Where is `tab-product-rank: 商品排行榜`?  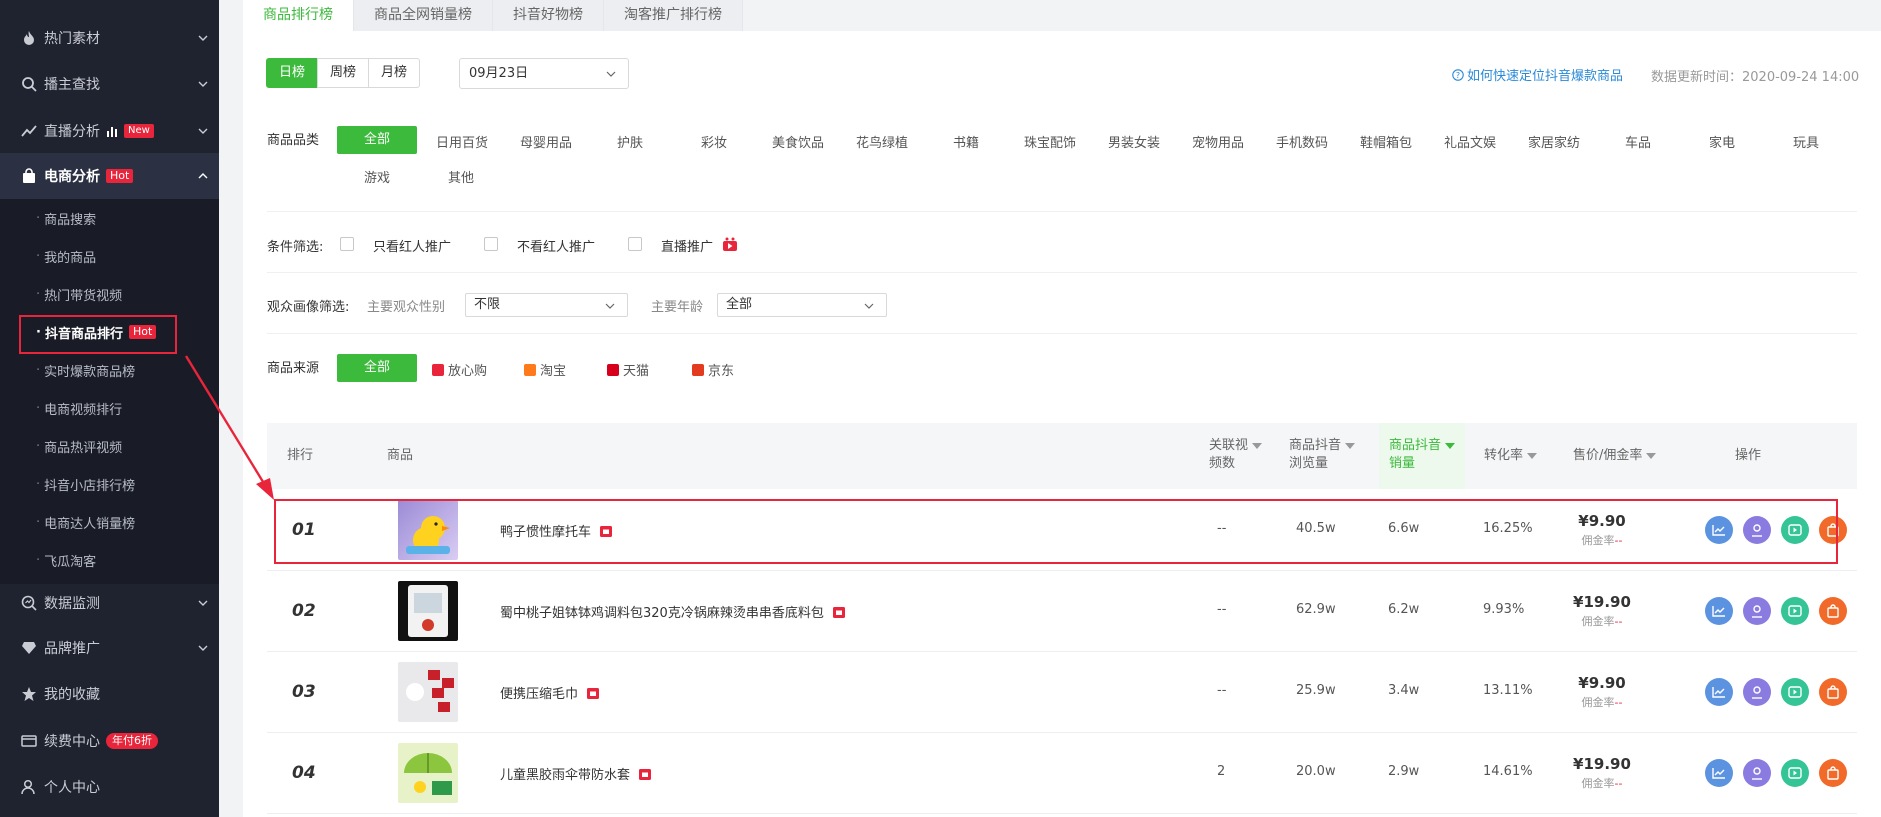
tab-product-rank: 商品排行榜 is located at coordinates (298, 15).